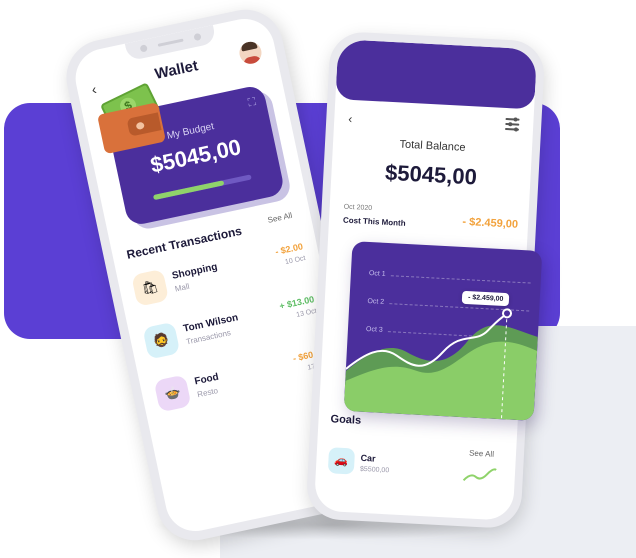  What do you see at coordinates (150, 287) in the screenshot?
I see `shopping-bag-icon: 🛍` at bounding box center [150, 287].